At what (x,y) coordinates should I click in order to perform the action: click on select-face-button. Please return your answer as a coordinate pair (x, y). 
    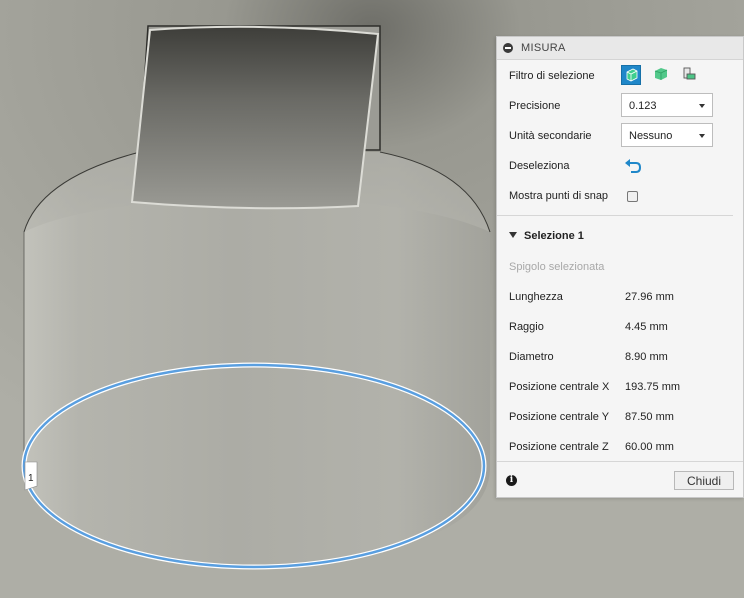
    Looking at the image, I should click on (662, 75).